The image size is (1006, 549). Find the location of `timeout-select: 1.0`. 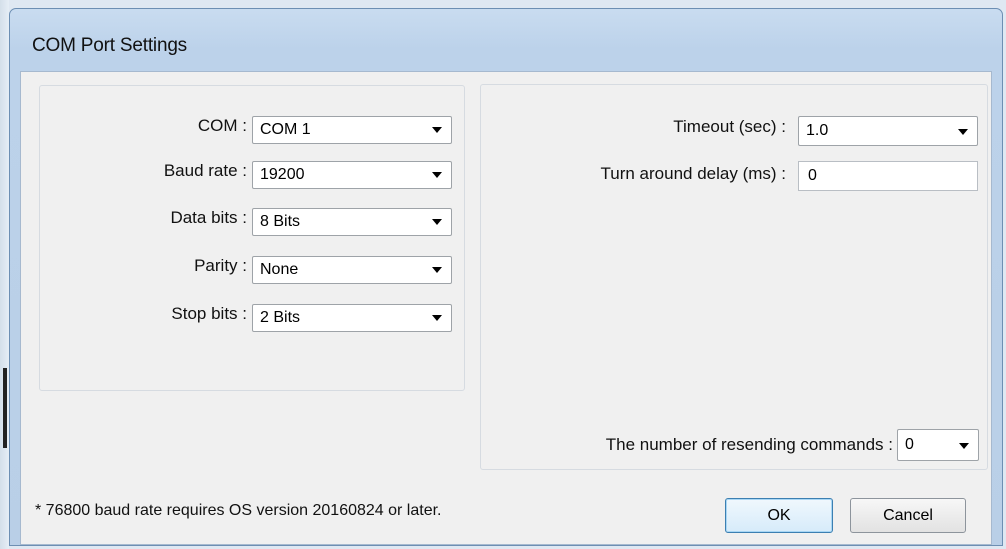

timeout-select: 1.0 is located at coordinates (888, 131).